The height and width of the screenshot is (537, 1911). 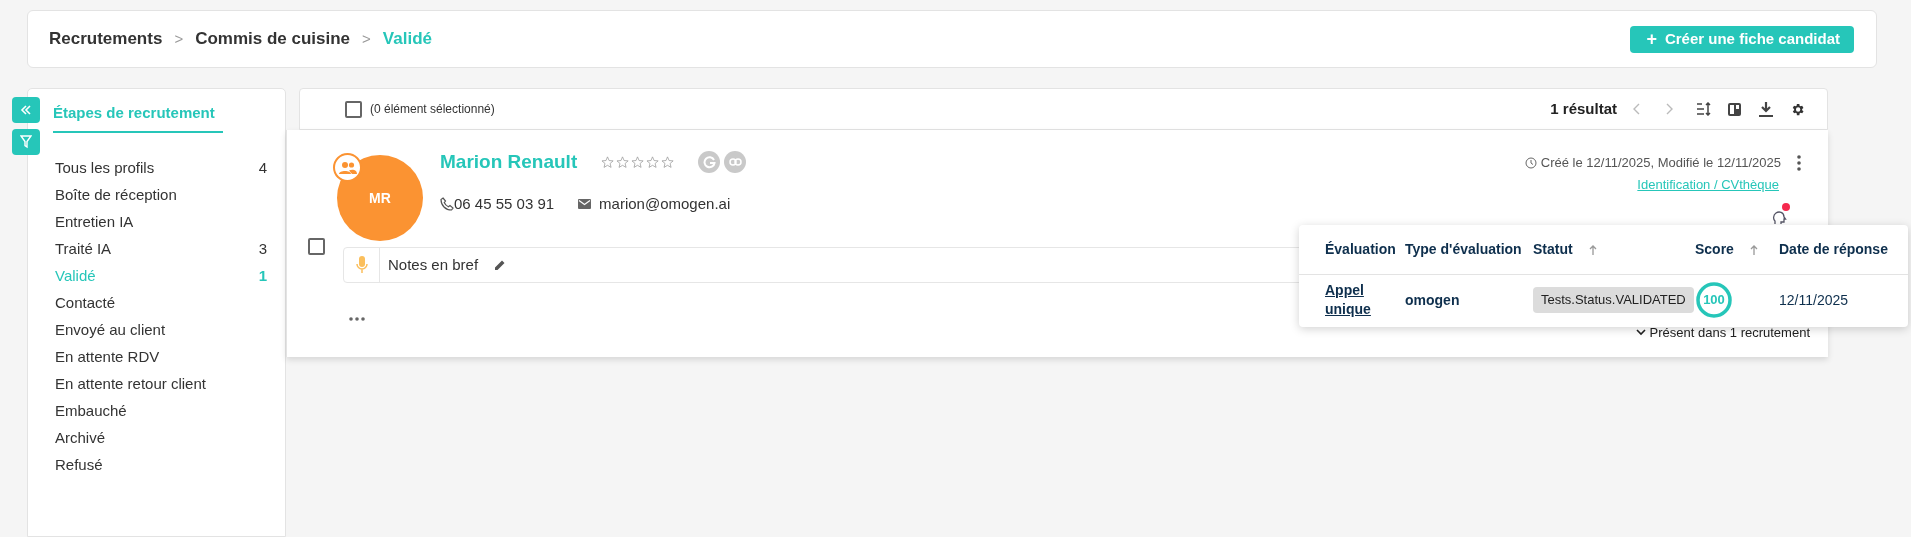 I want to click on phone-icon, so click(x=447, y=203).